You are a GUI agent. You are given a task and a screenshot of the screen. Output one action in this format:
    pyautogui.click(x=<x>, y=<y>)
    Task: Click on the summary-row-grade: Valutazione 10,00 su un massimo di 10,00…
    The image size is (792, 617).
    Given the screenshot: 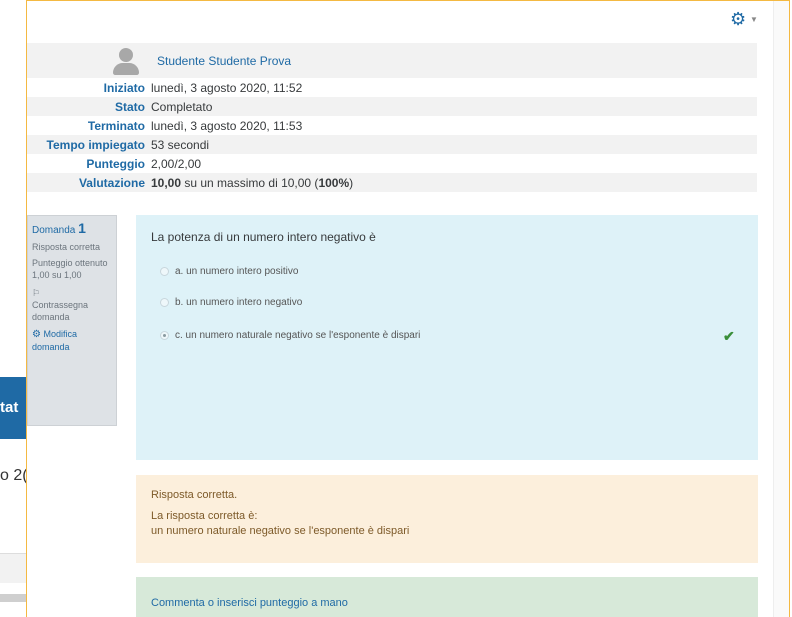 What is the action you would take?
    pyautogui.click(x=392, y=182)
    